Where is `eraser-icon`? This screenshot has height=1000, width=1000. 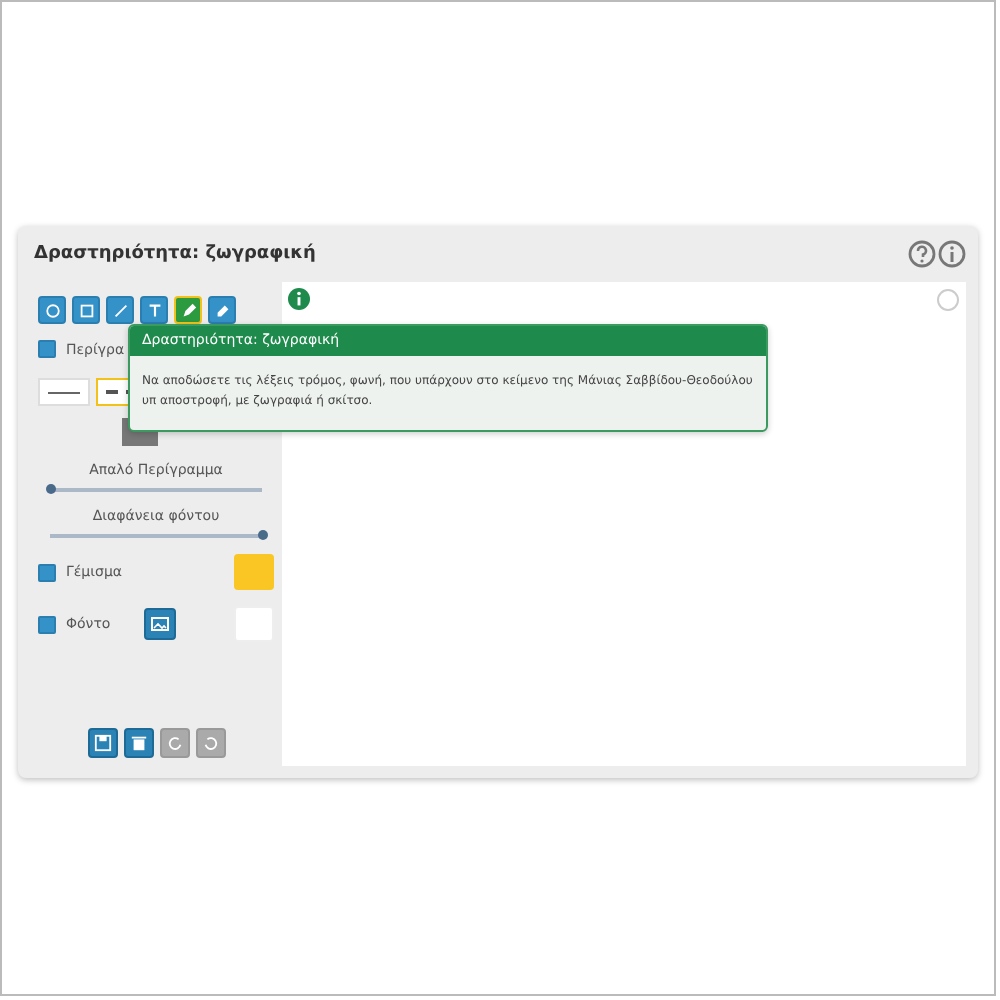
eraser-icon is located at coordinates (222, 310).